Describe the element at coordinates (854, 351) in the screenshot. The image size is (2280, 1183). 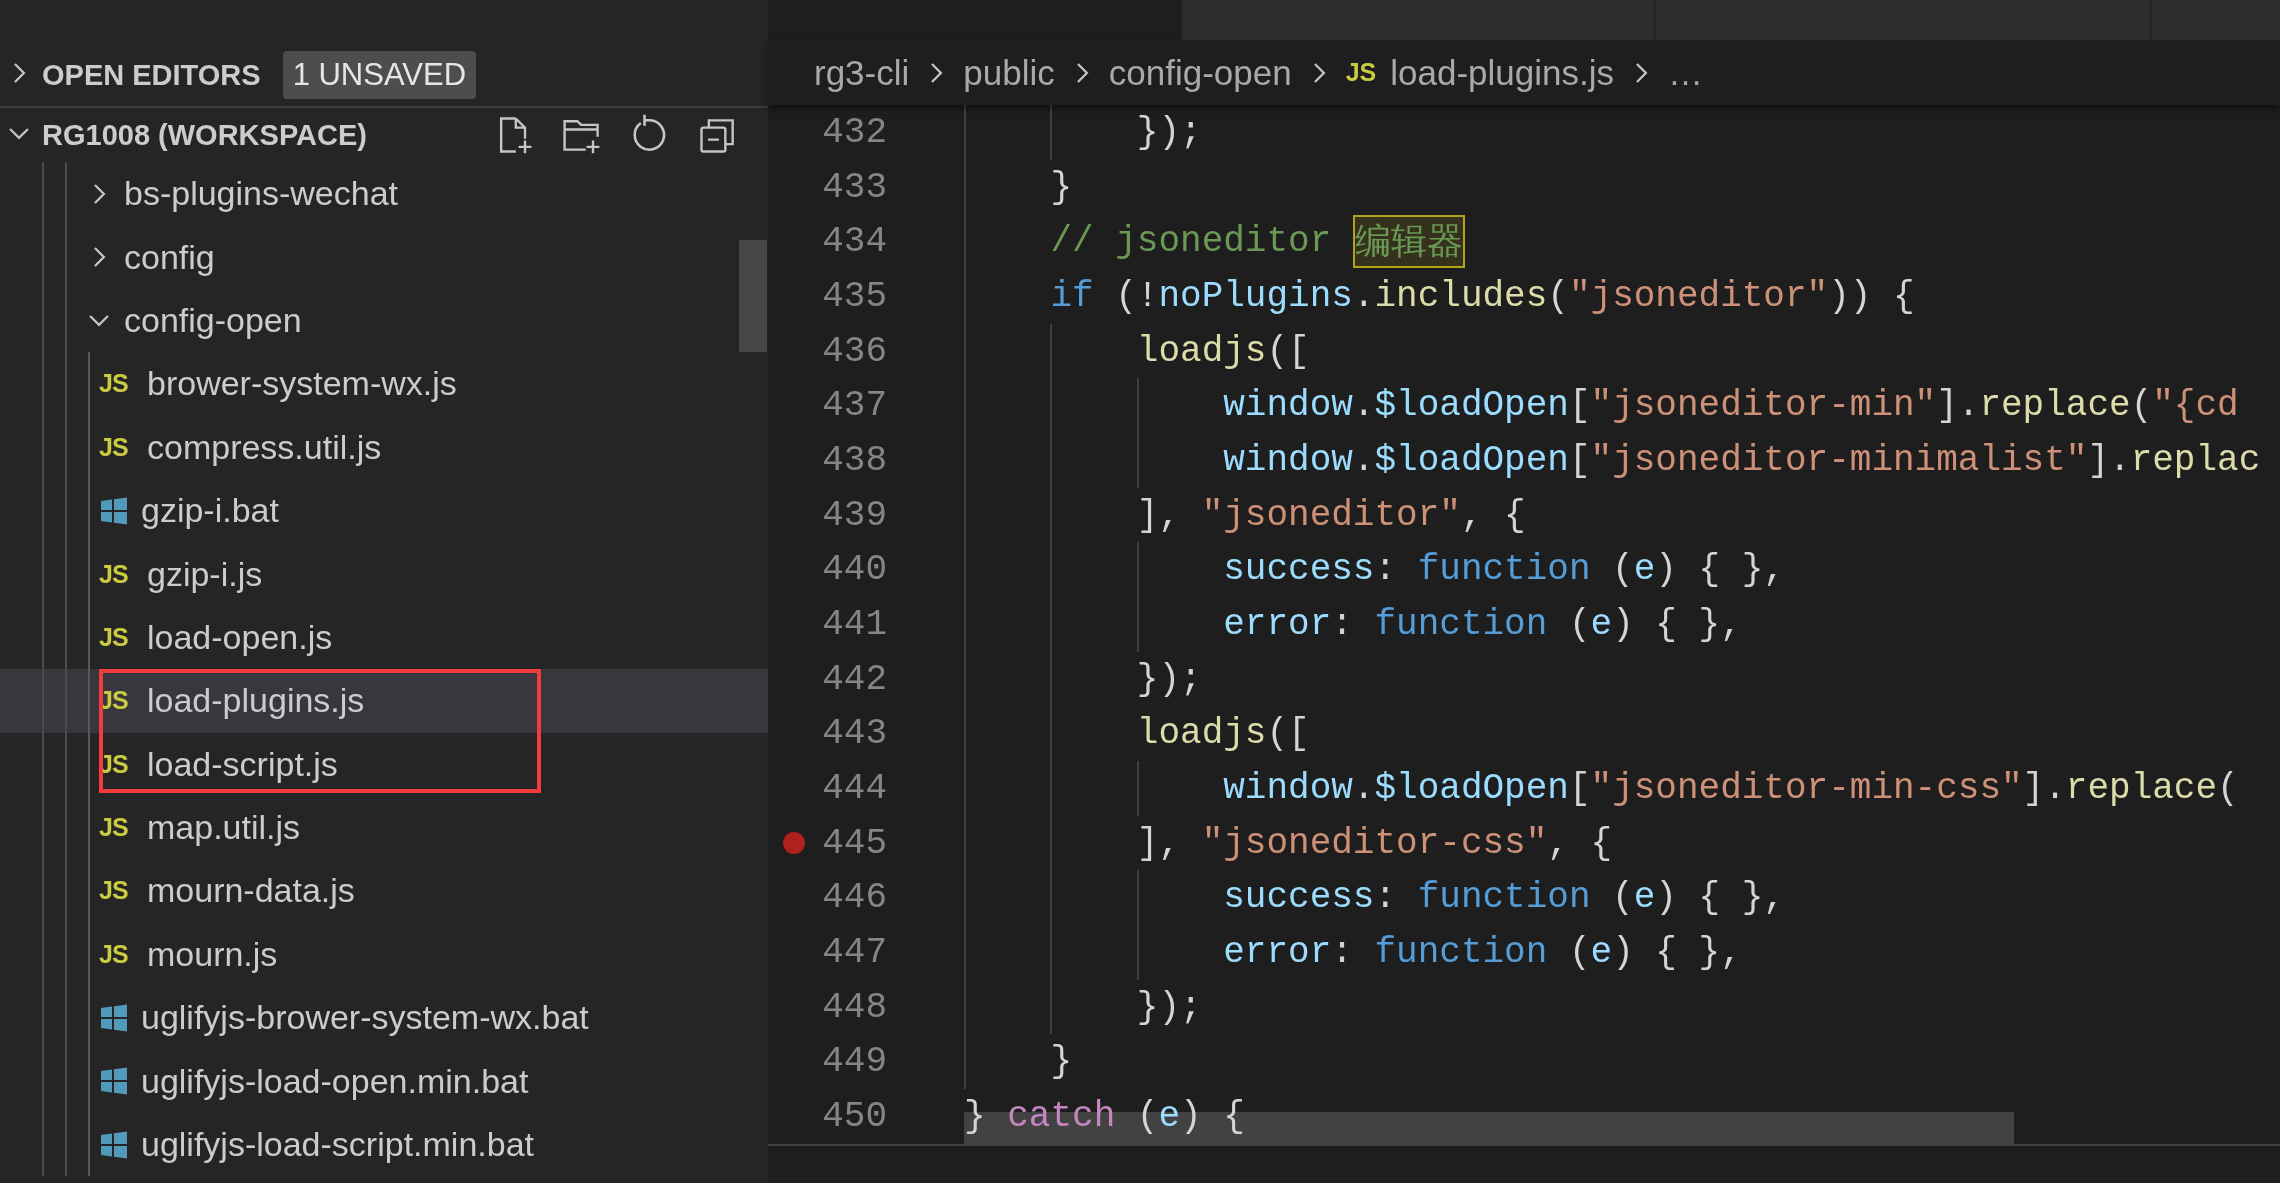
I see `line-number: 436` at that location.